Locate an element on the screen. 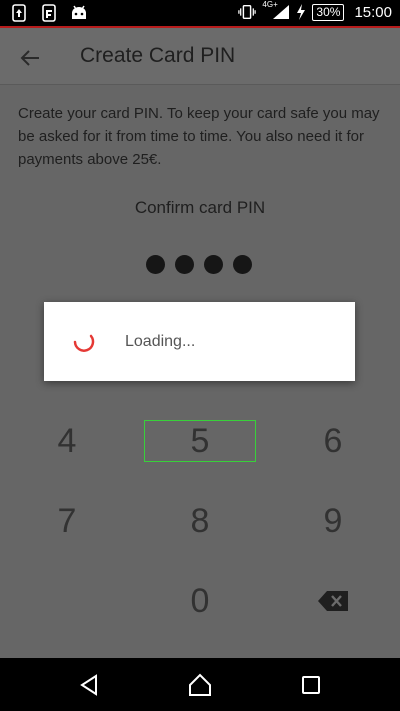  back-button is located at coordinates (30, 58).